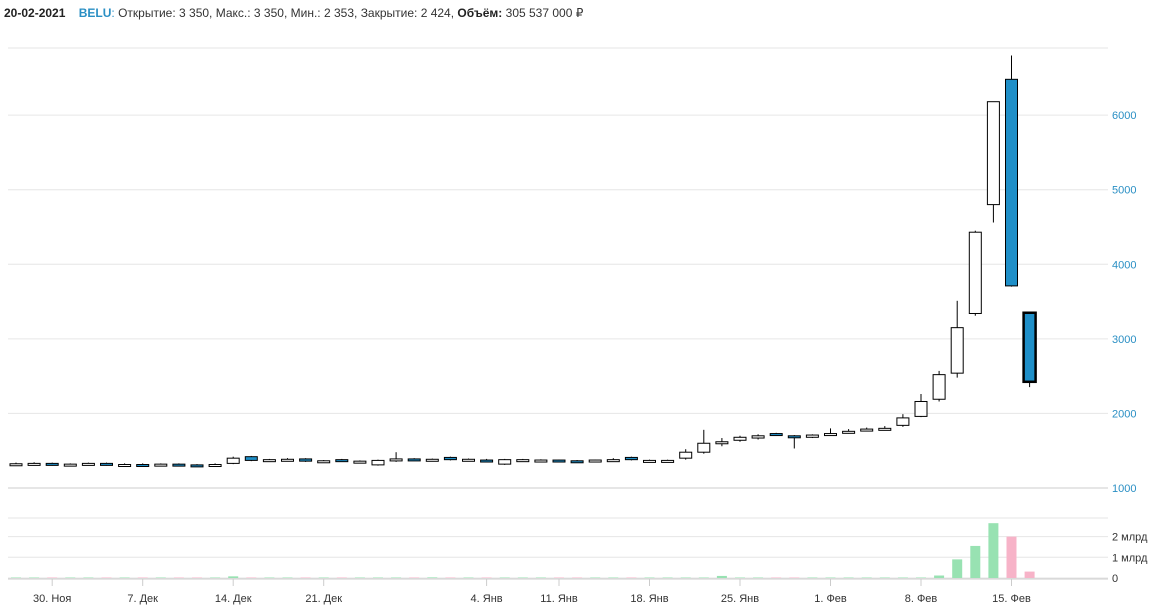  What do you see at coordinates (1011, 599) in the screenshot?
I see `date-tick-label: 15. Фев` at bounding box center [1011, 599].